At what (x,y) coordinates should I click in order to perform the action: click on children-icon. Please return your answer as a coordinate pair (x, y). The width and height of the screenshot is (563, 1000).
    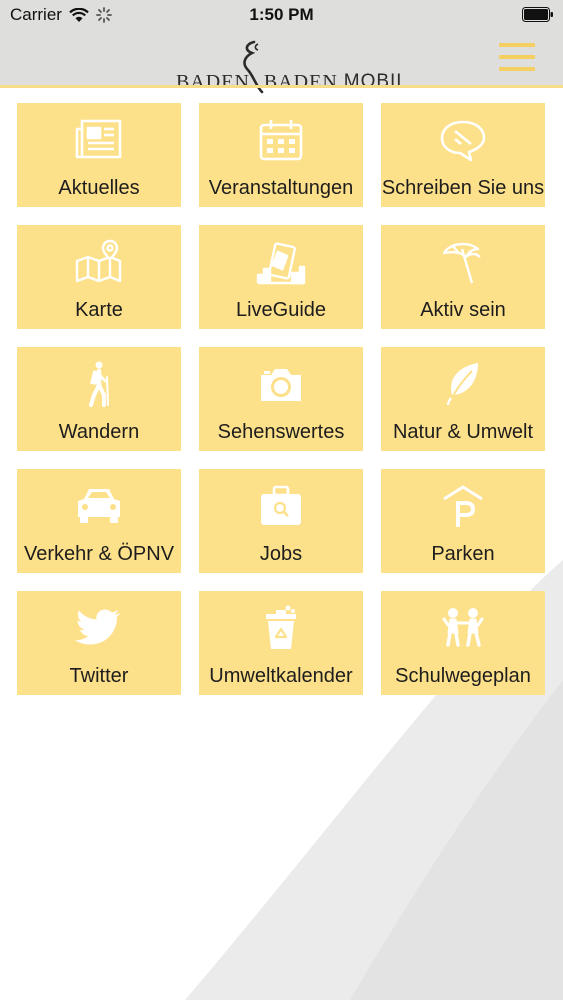
    Looking at the image, I should click on (463, 628).